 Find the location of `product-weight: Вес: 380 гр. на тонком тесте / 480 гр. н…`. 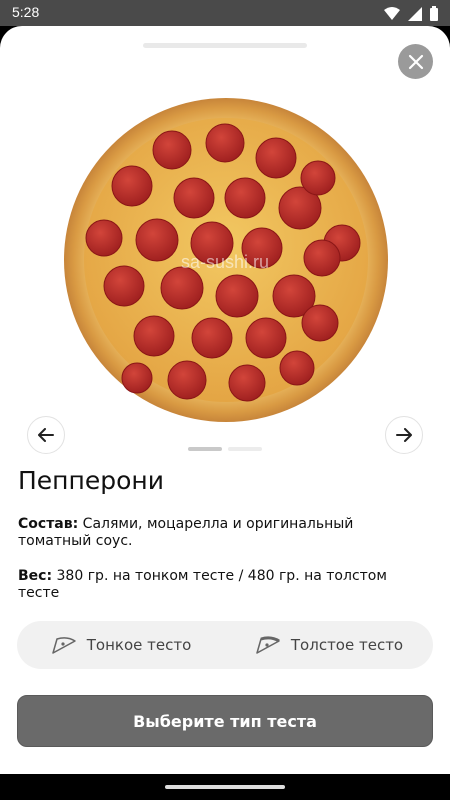

product-weight: Вес: 380 гр. на тонком тесте / 480 гр. н… is located at coordinates (223, 585).